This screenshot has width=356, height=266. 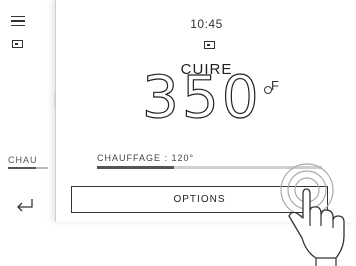 I want to click on background-heat-label: CHAU, so click(x=23, y=160).